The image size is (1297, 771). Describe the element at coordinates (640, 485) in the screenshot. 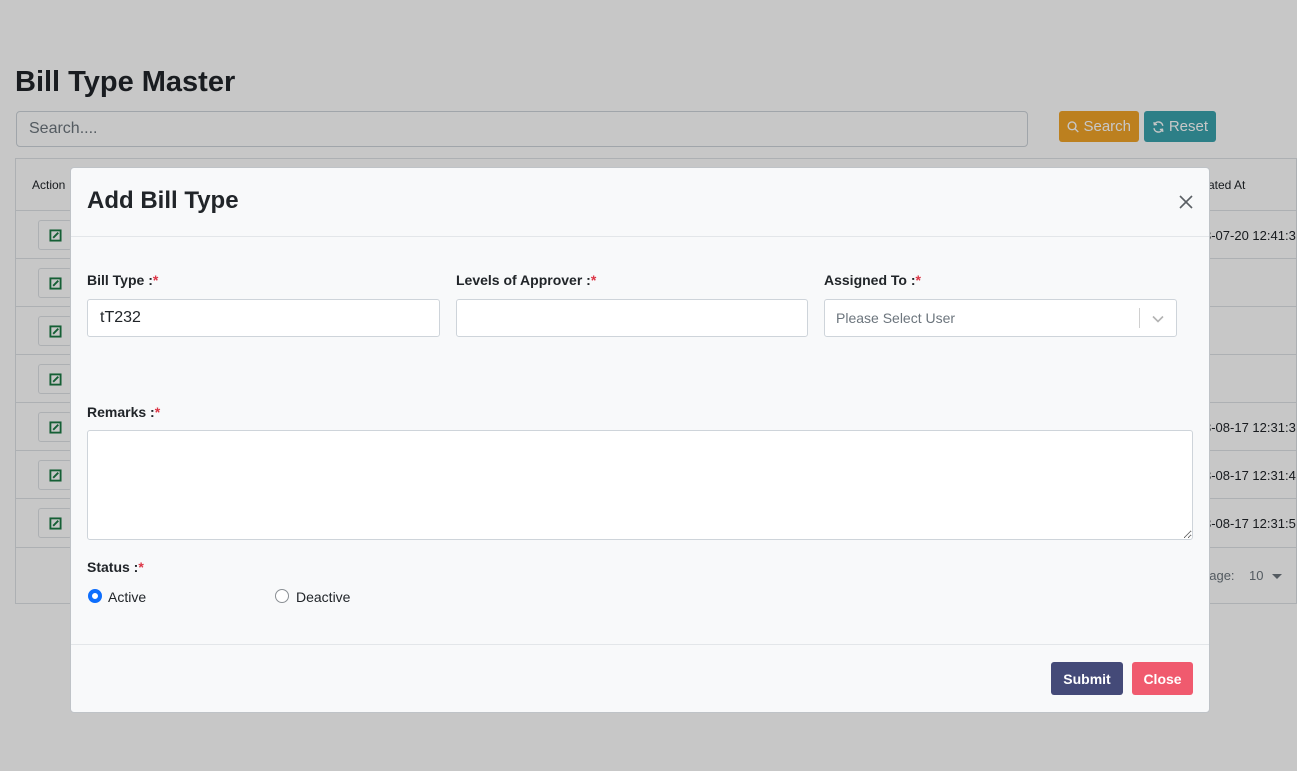

I see `remarks-textarea` at that location.